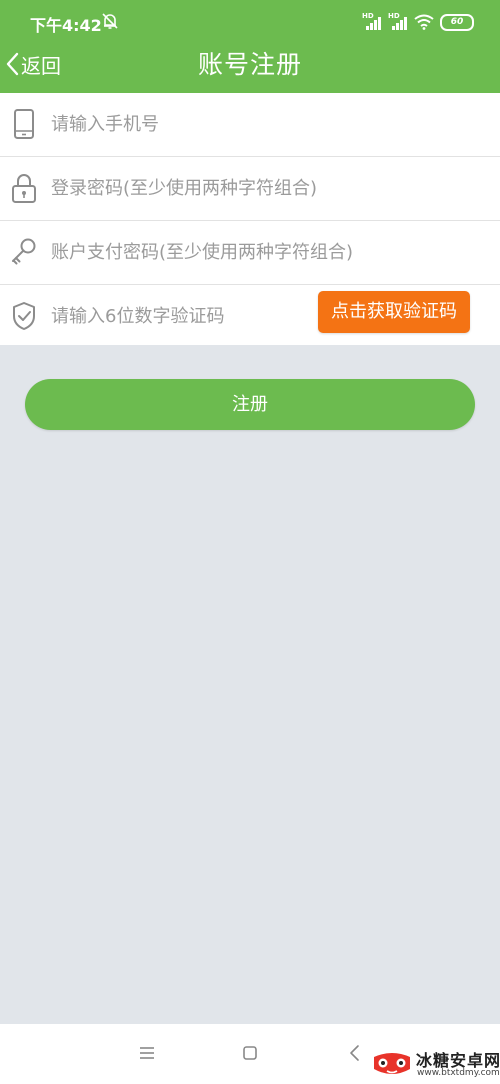 The height and width of the screenshot is (1084, 500). Describe the element at coordinates (250, 1053) in the screenshot. I see `home-icon` at that location.